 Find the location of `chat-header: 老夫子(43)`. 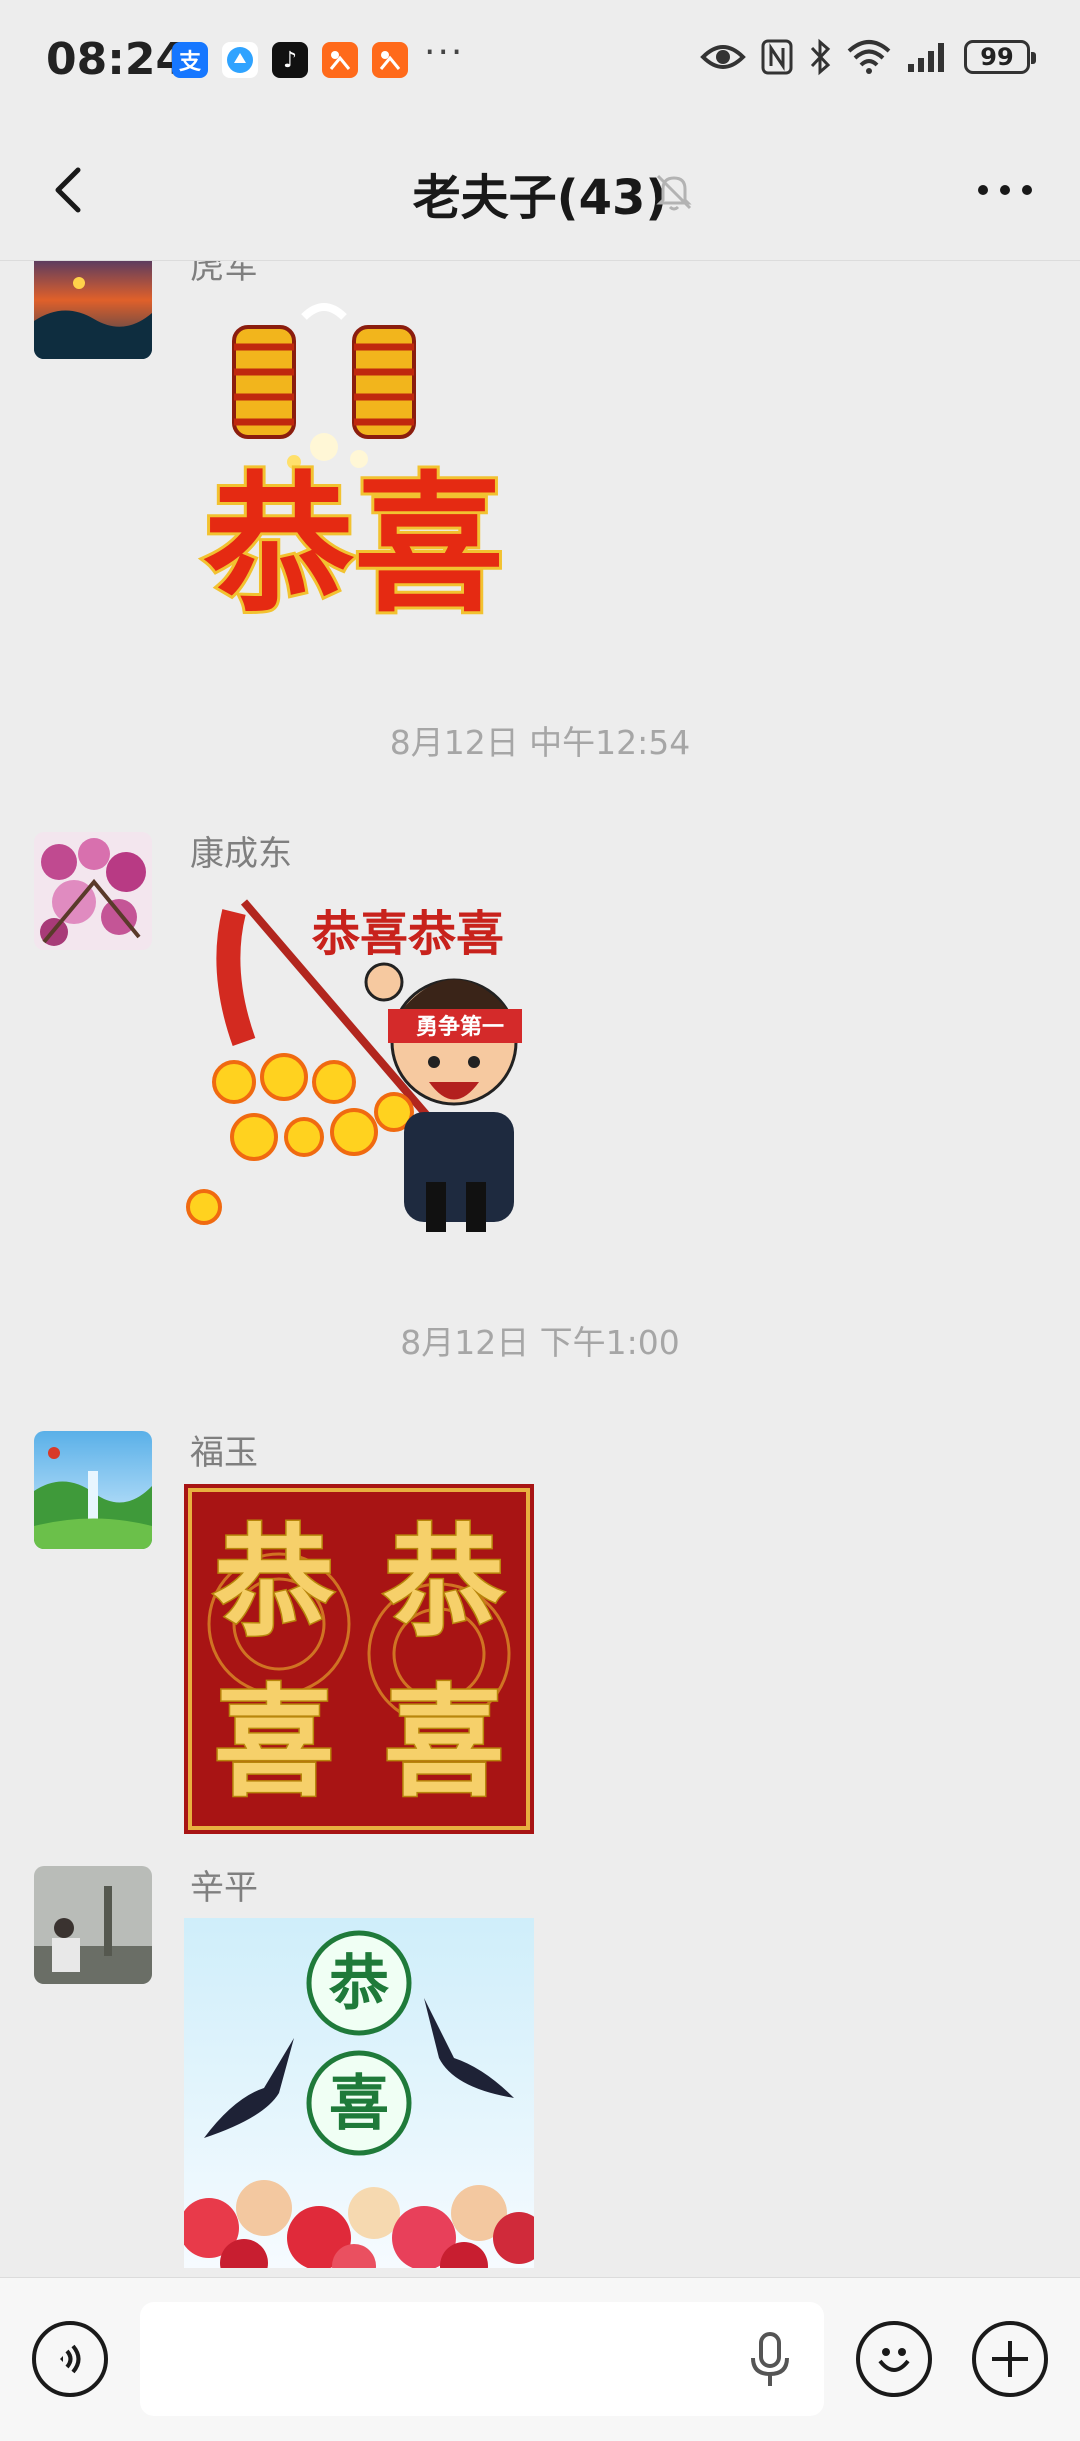

chat-header: 老夫子(43) is located at coordinates (540, 190).